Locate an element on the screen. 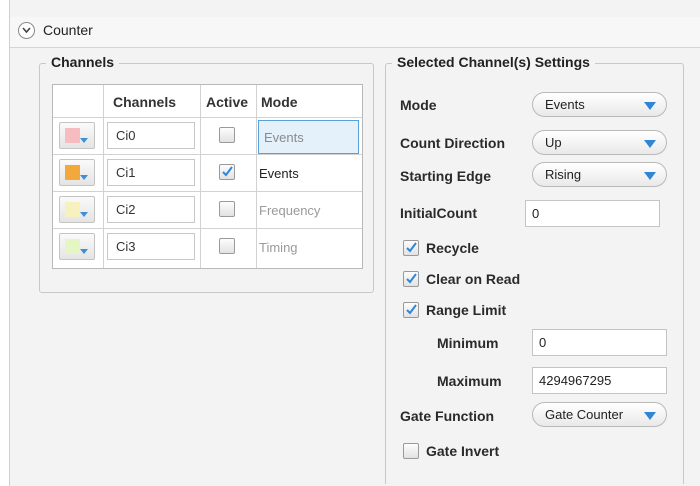  channel-name-field: Ci2 is located at coordinates (151, 209).